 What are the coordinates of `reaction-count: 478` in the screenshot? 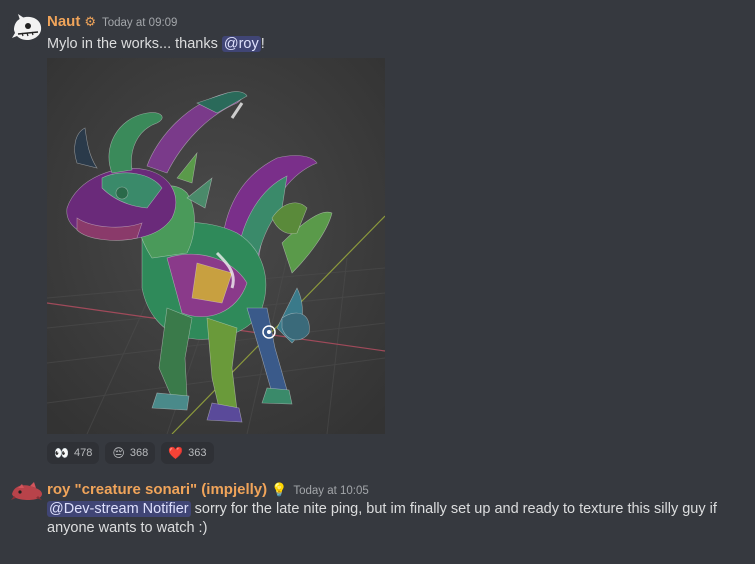 It's located at (83, 453).